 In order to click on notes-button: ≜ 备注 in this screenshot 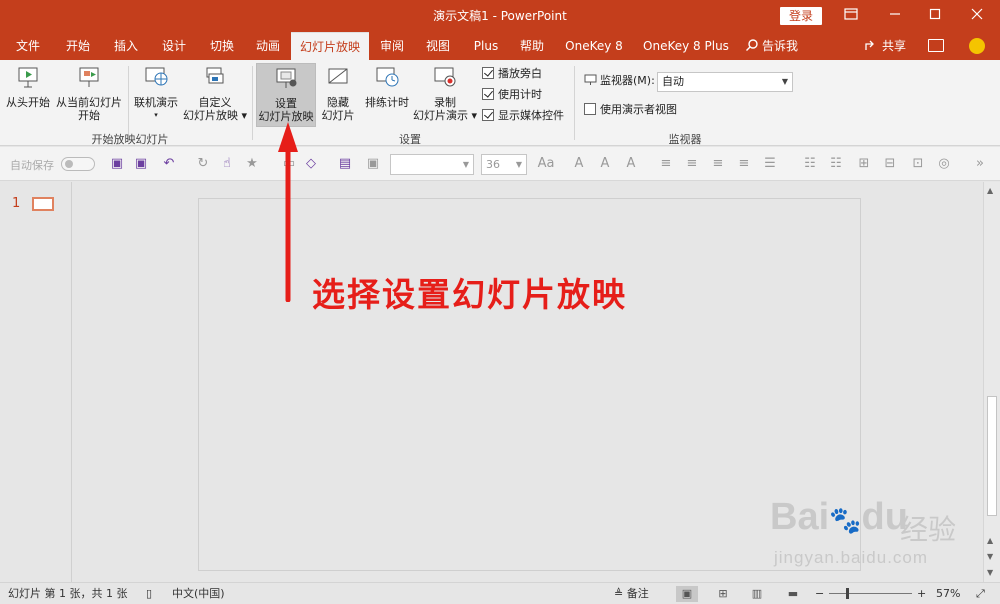, I will do `click(631, 593)`.